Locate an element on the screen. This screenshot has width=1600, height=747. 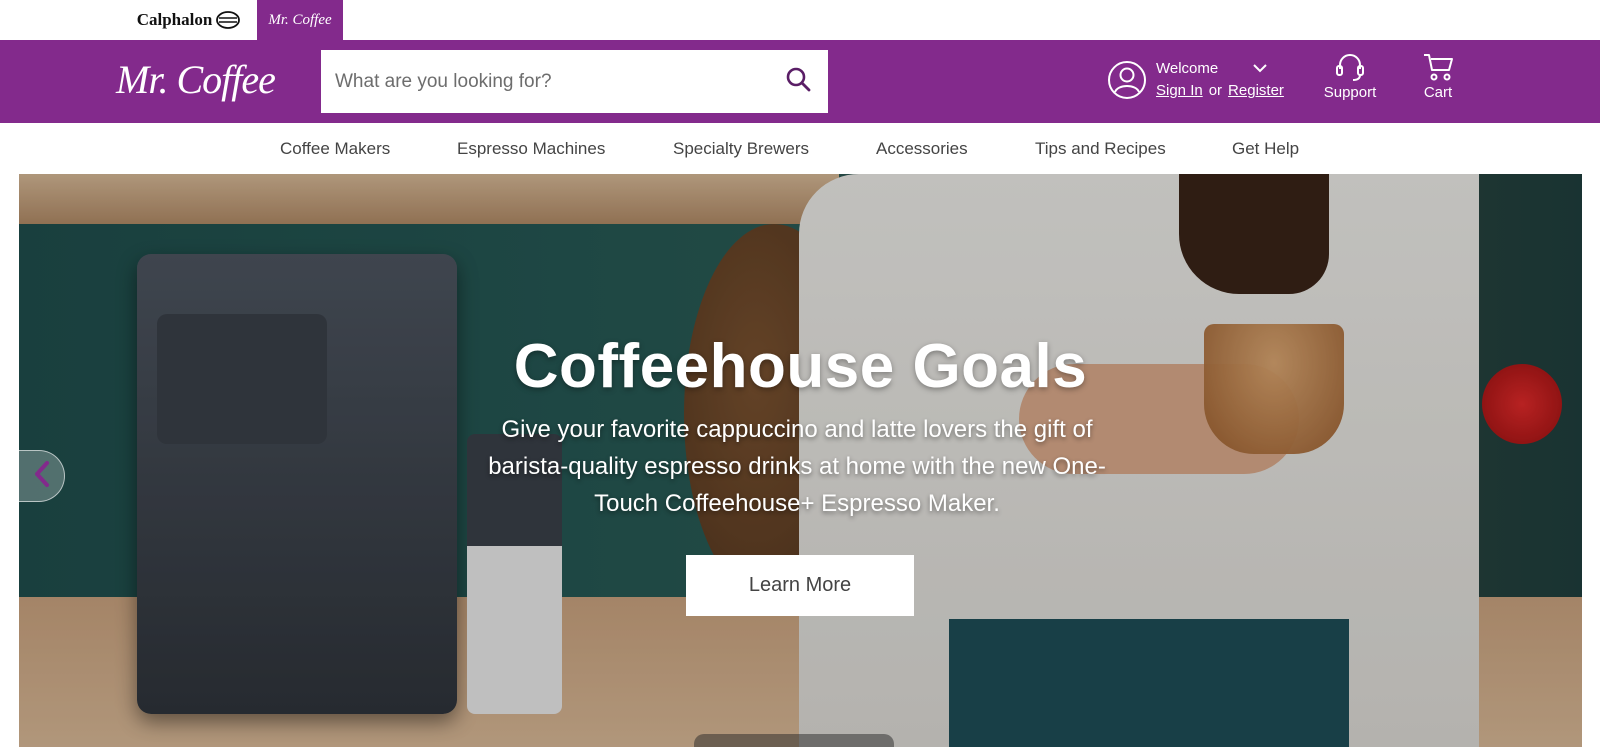
nav-item-specialty-brewers: Specialty Brewers is located at coordinates (741, 148).